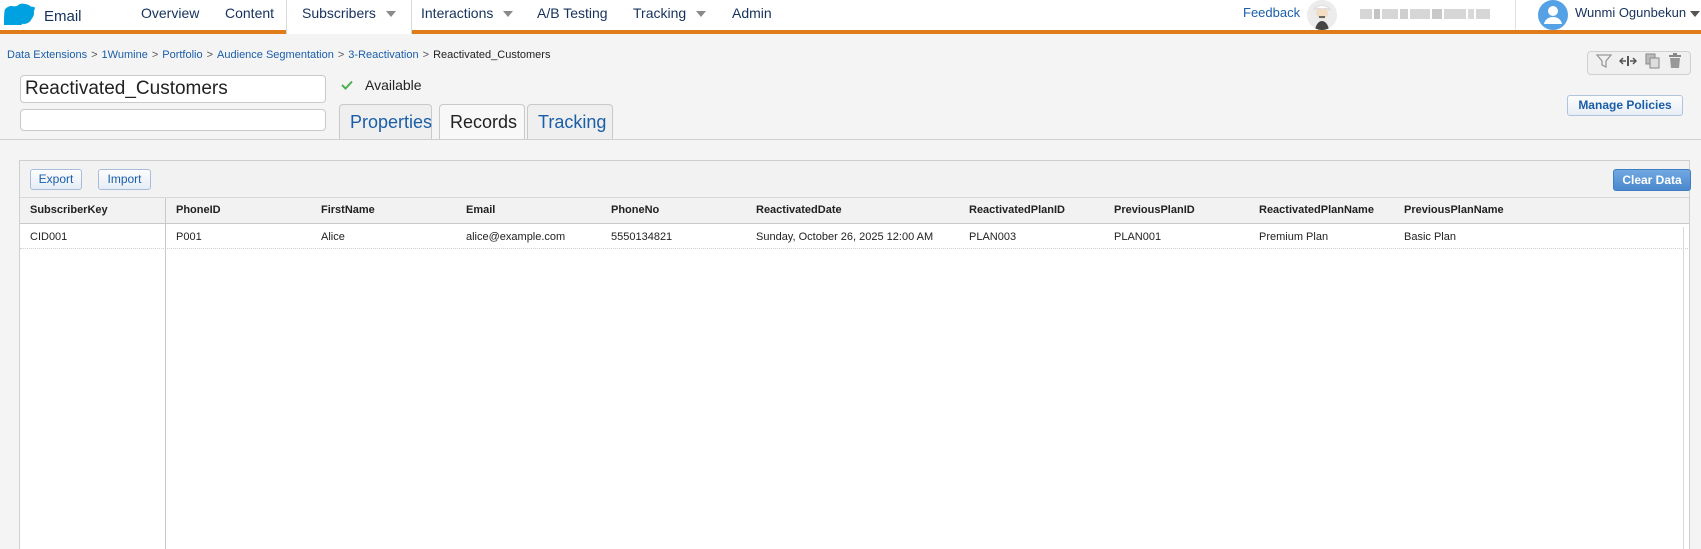 The width and height of the screenshot is (1701, 549). I want to click on table-cell: PLAN001, so click(1138, 237).